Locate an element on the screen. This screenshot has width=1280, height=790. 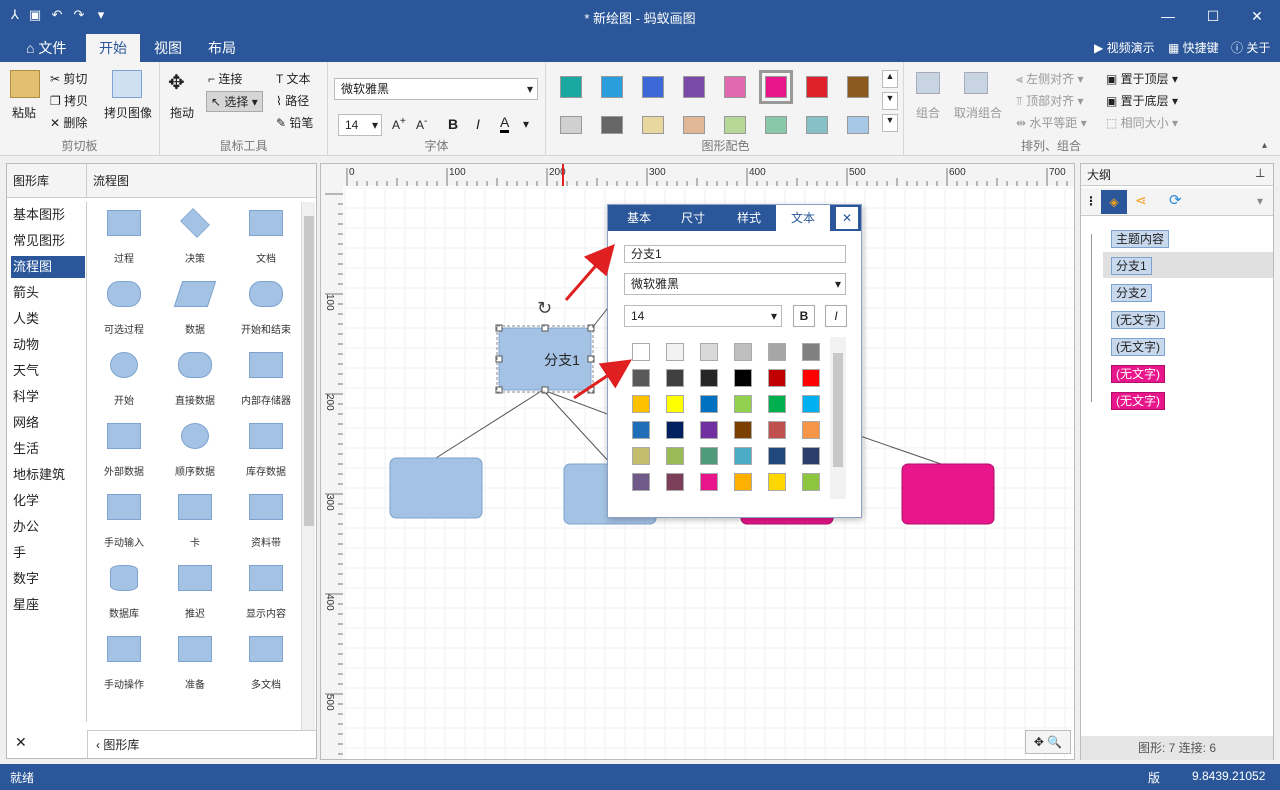
category-item: 网络 is located at coordinates (48, 423).